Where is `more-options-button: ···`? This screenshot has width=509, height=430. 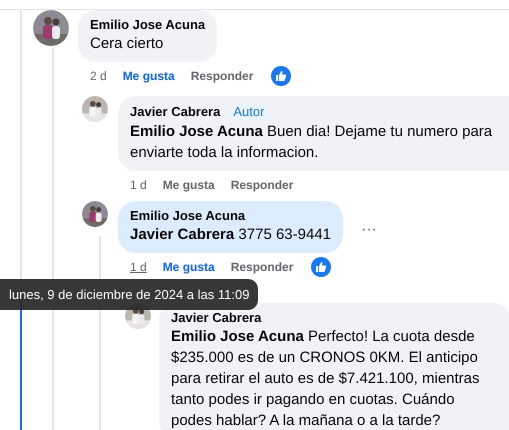
more-options-button: ··· is located at coordinates (369, 230).